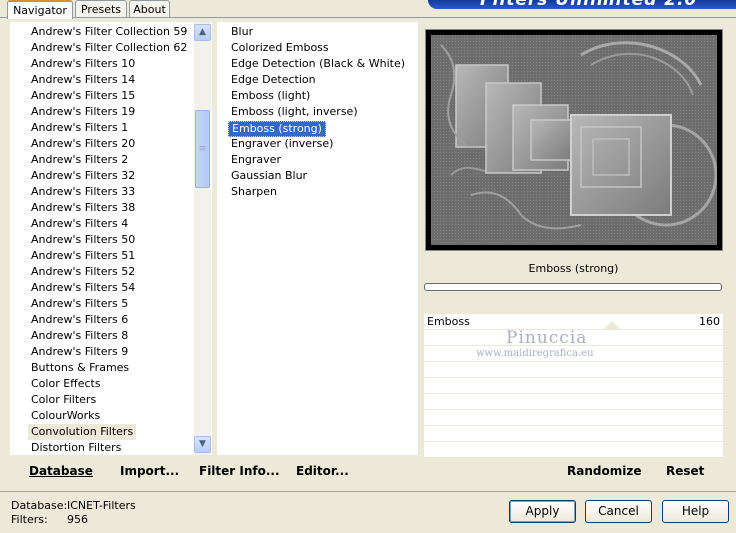  I want to click on scroll-up-button: ▲, so click(202, 32).